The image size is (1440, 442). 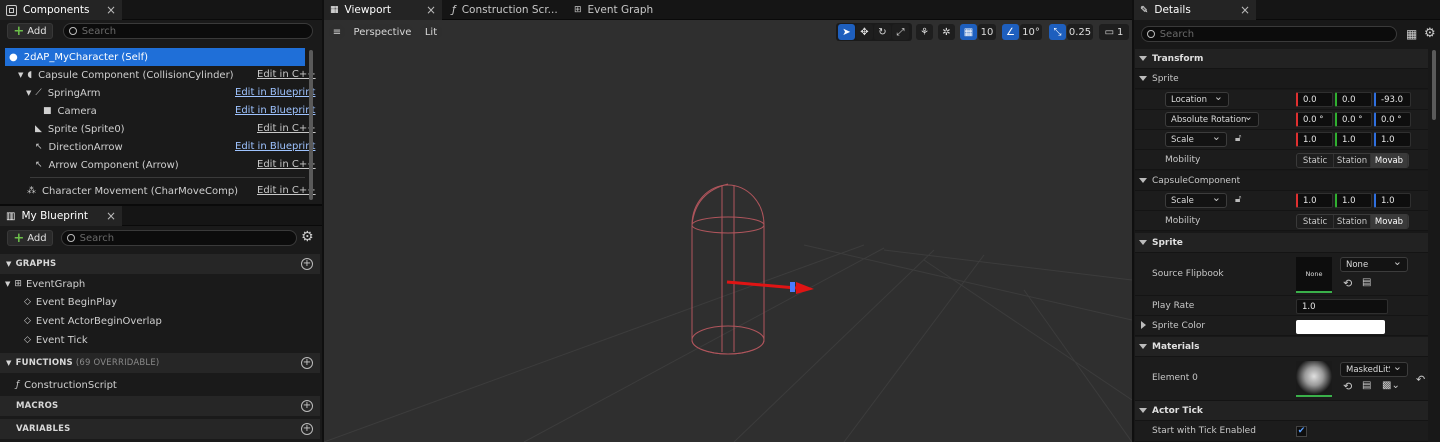 I want to click on tab-event-graph: ⊞ Event Graph, so click(x=623, y=10).